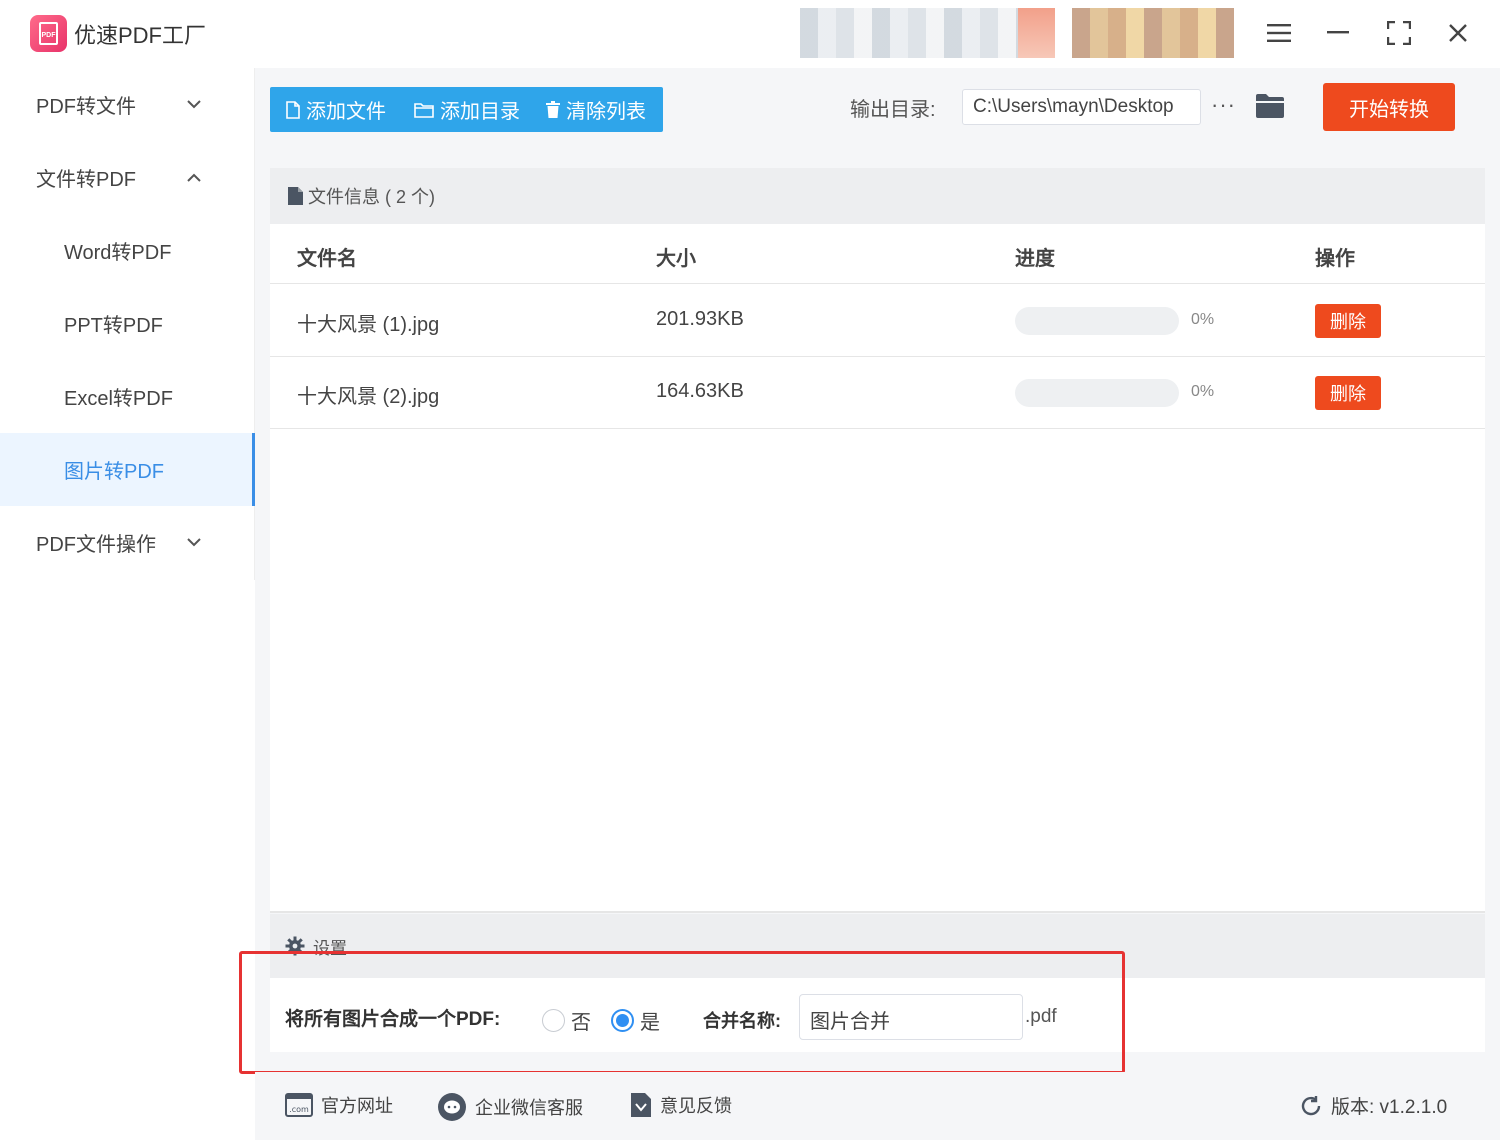 The width and height of the screenshot is (1500, 1140). Describe the element at coordinates (877, 946) in the screenshot. I see `settings-header: 设置` at that location.